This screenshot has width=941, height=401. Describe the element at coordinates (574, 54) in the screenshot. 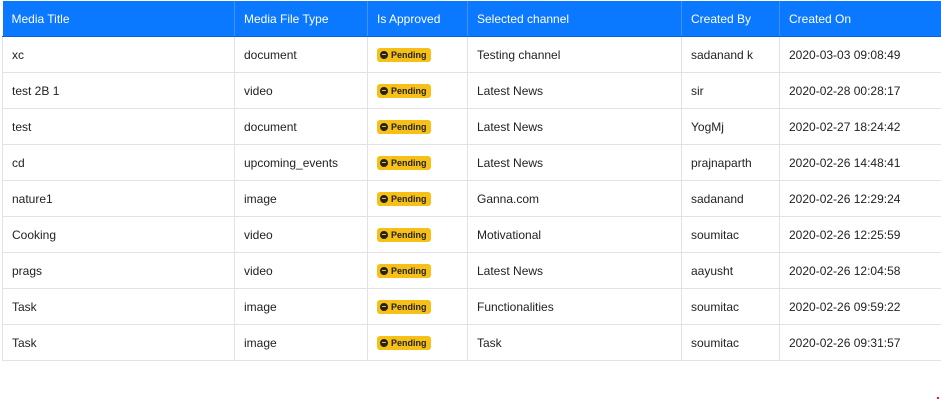

I see `cell-channel: Testing channel` at that location.